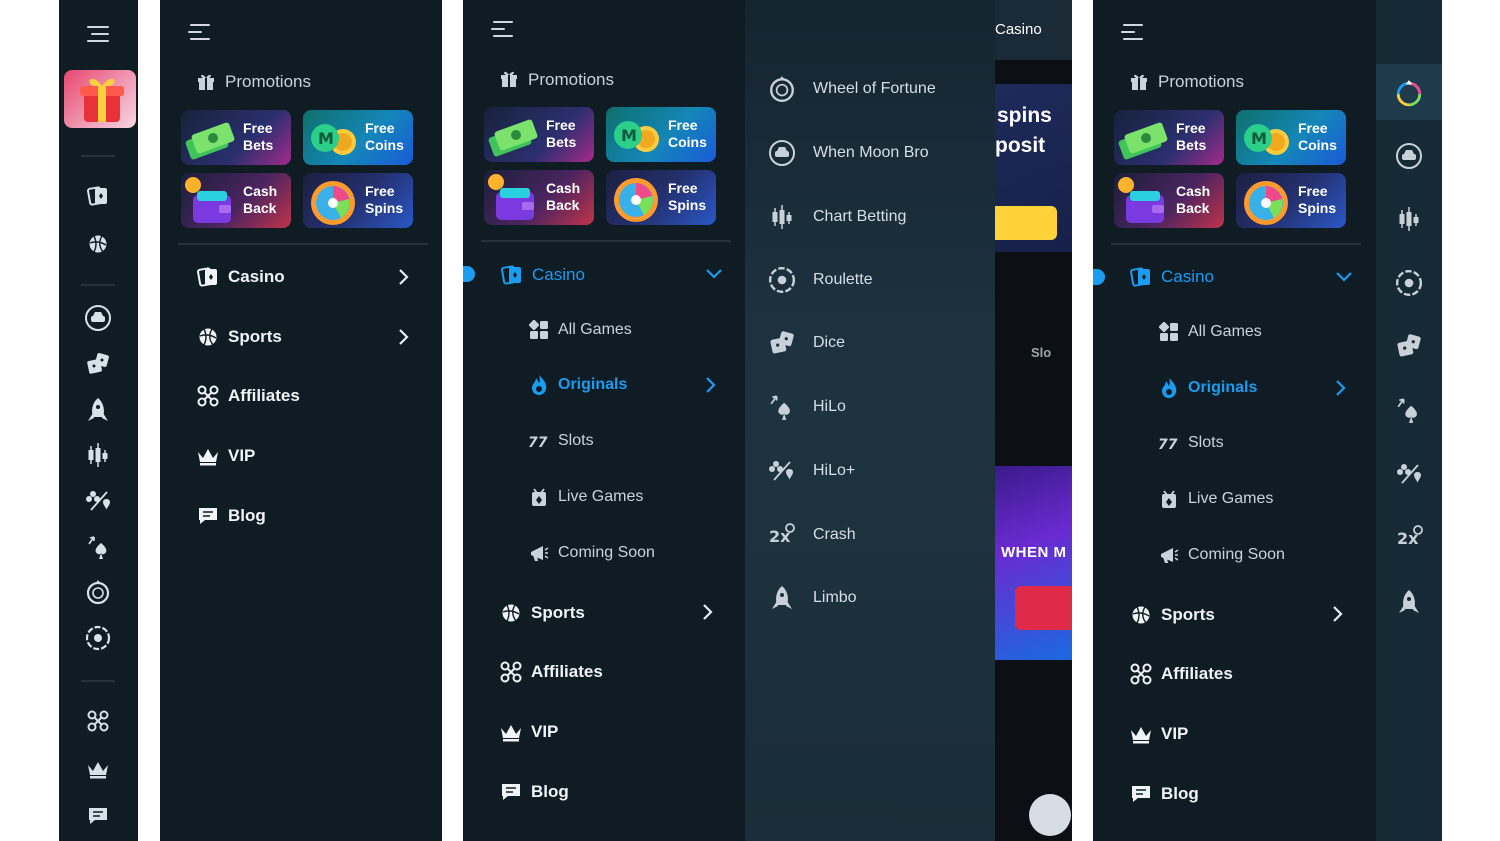  I want to click on gift-promotions-icon, so click(100, 99).